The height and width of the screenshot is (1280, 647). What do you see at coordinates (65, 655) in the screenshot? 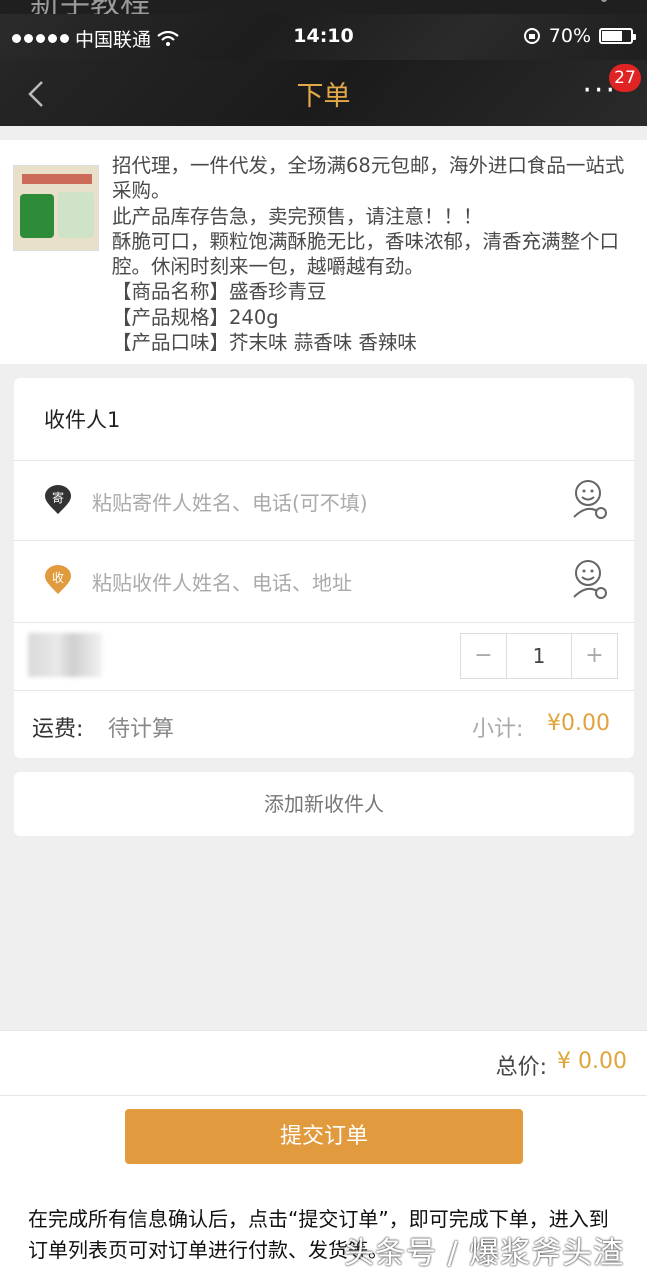
I see `blurred-product-image` at bounding box center [65, 655].